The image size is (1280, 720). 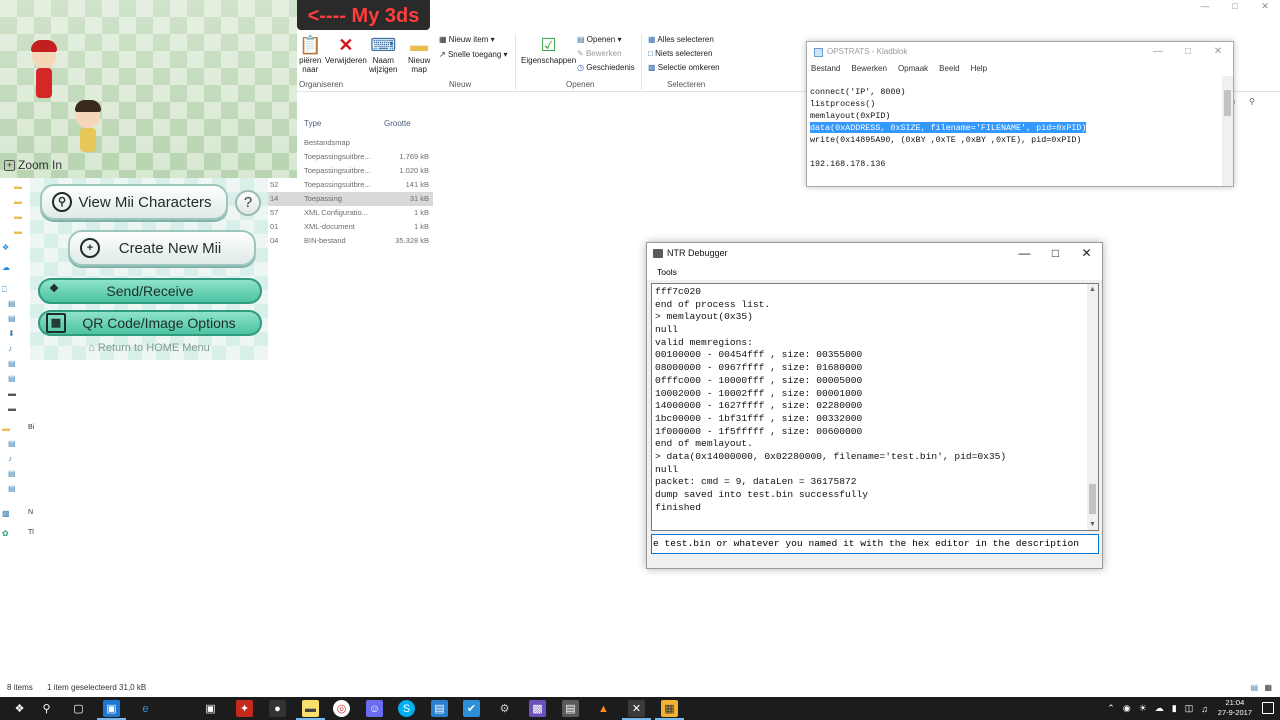 I want to click on menu-tools: Tools, so click(x=667, y=272).